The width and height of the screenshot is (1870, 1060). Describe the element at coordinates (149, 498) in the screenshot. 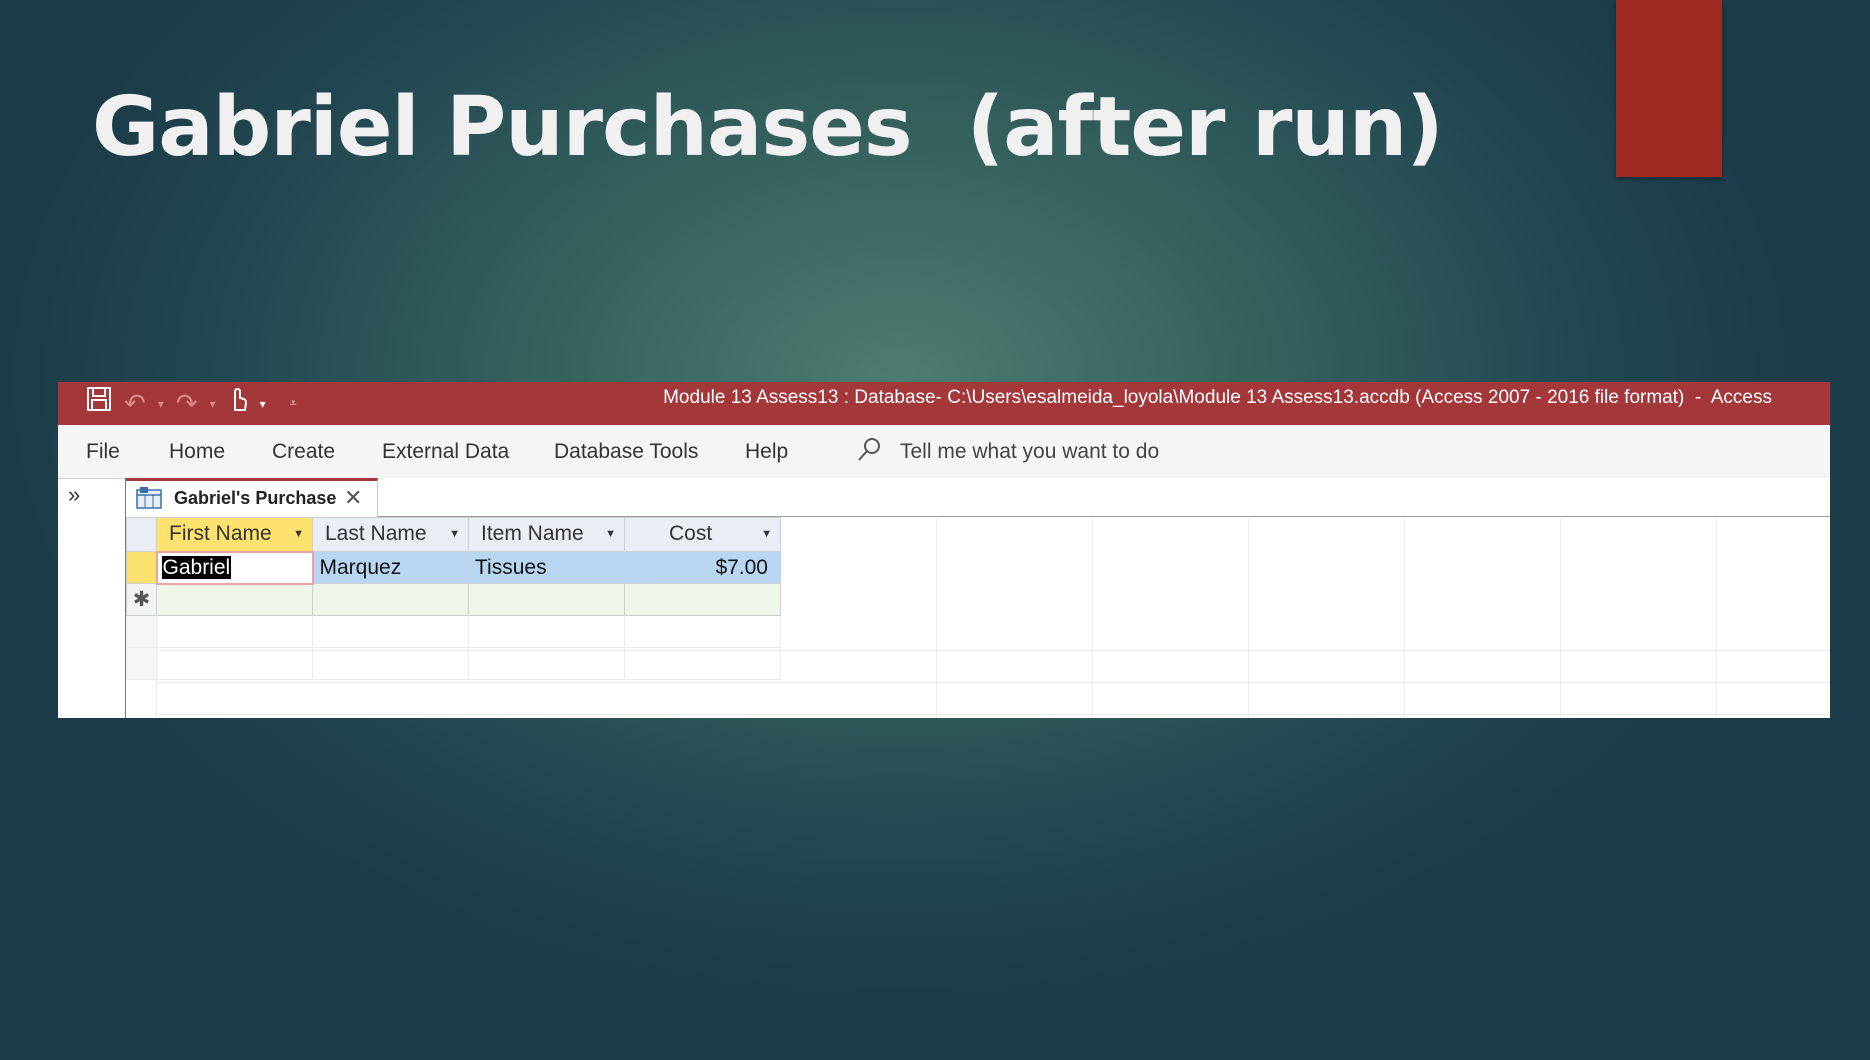

I see `query-icon` at that location.